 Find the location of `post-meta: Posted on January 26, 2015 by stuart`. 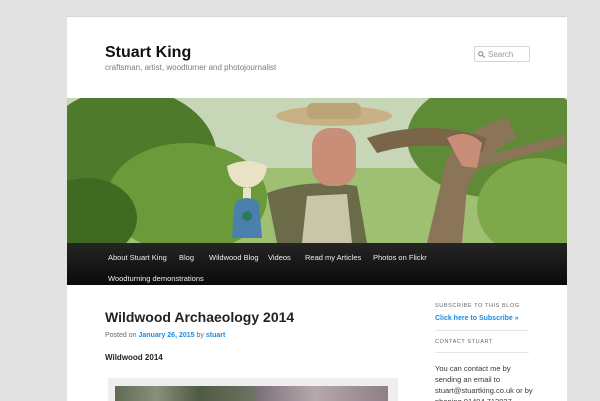

post-meta: Posted on January 26, 2015 by stuart is located at coordinates (165, 335).